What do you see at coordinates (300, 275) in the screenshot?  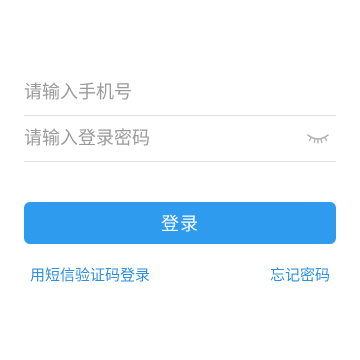 I see `forgot-password-link: 忘记密码` at bounding box center [300, 275].